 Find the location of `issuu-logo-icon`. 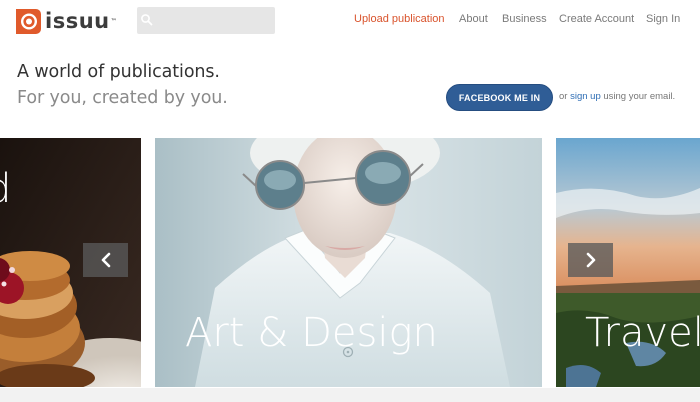

issuu-logo-icon is located at coordinates (28, 21).